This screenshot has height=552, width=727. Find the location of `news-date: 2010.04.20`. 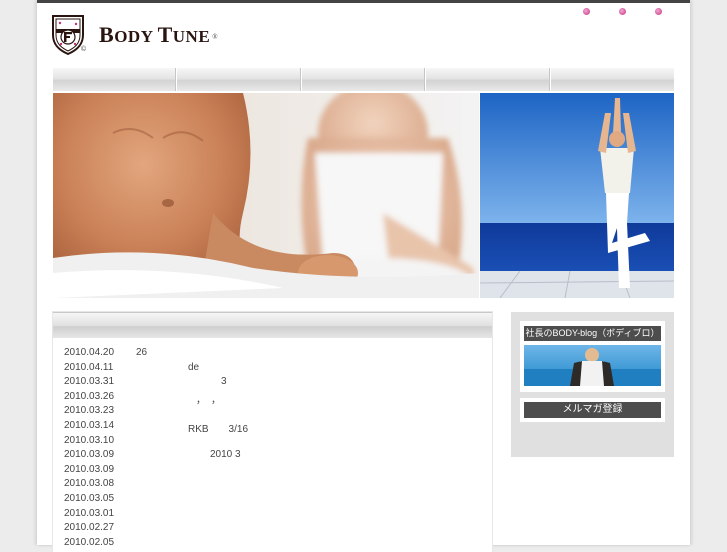

news-date: 2010.04.20 is located at coordinates (89, 352).